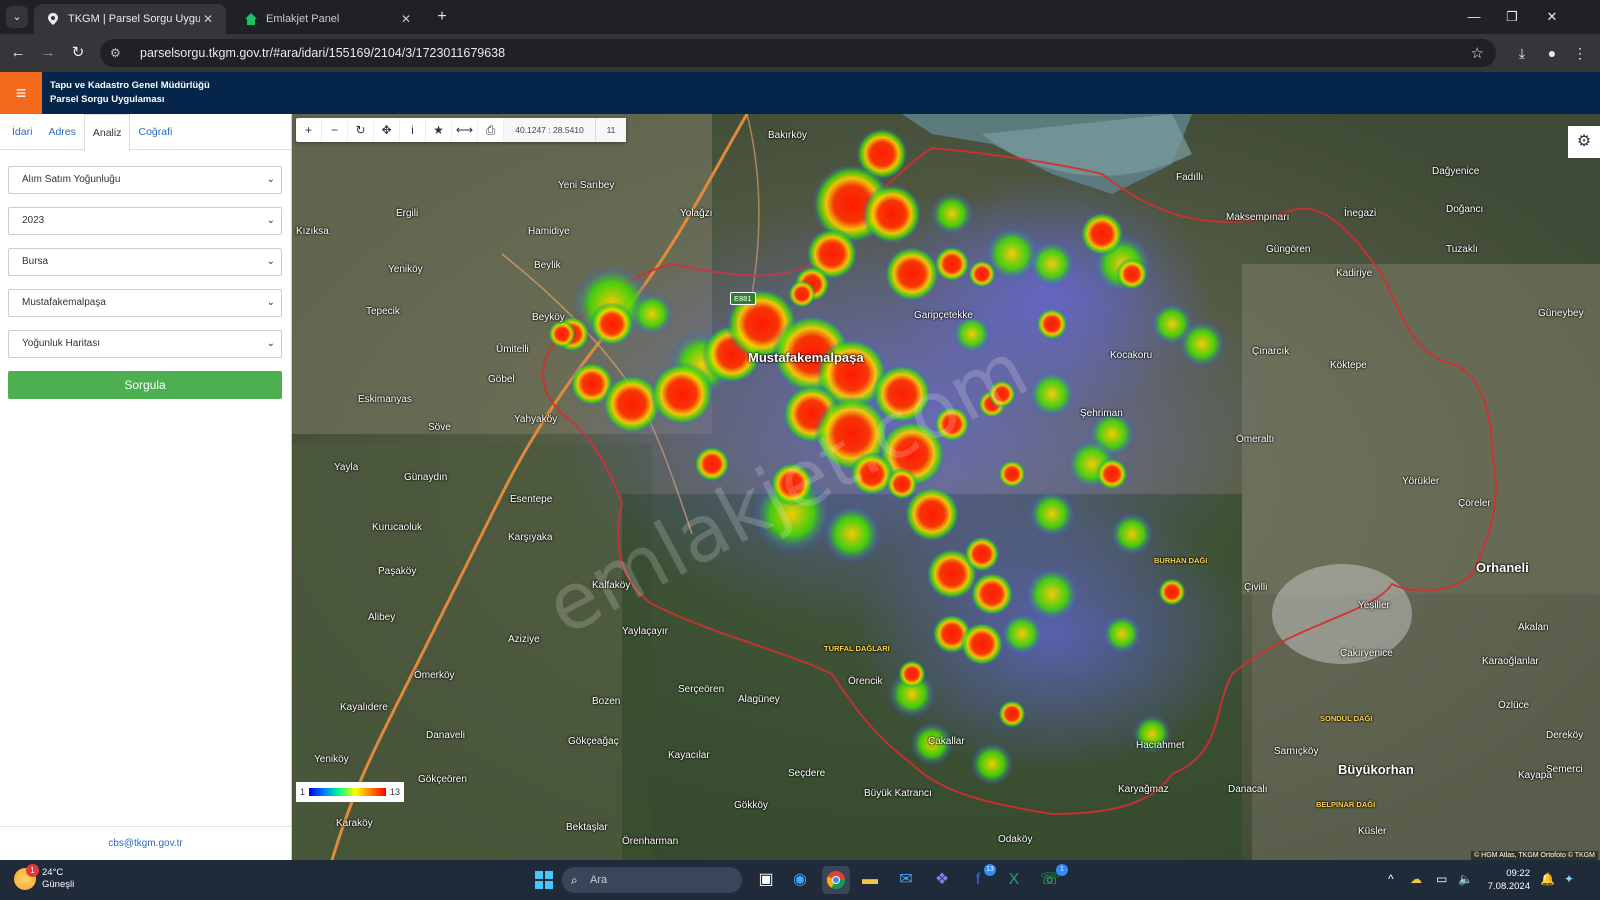 This screenshot has width=1600, height=900. I want to click on tab-adres: Adres, so click(61, 132).